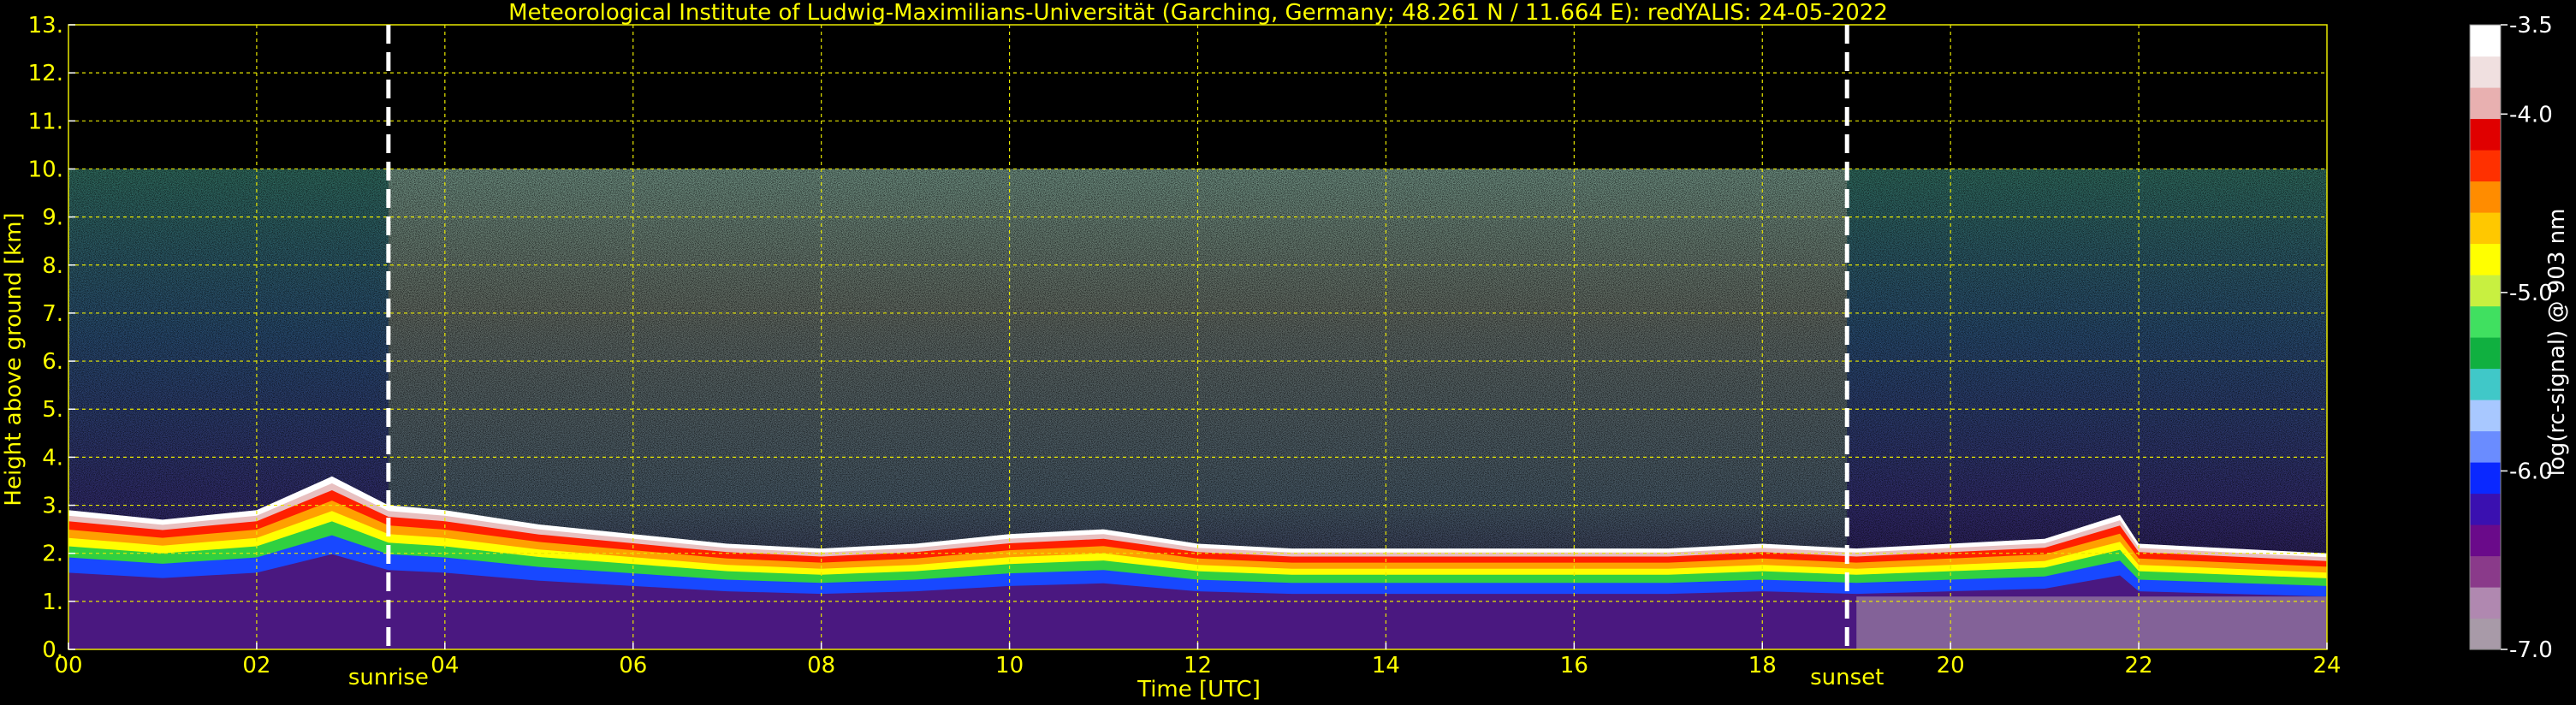 This screenshot has height=705, width=2576. I want to click on x-tick-label: 16, so click(1574, 665).